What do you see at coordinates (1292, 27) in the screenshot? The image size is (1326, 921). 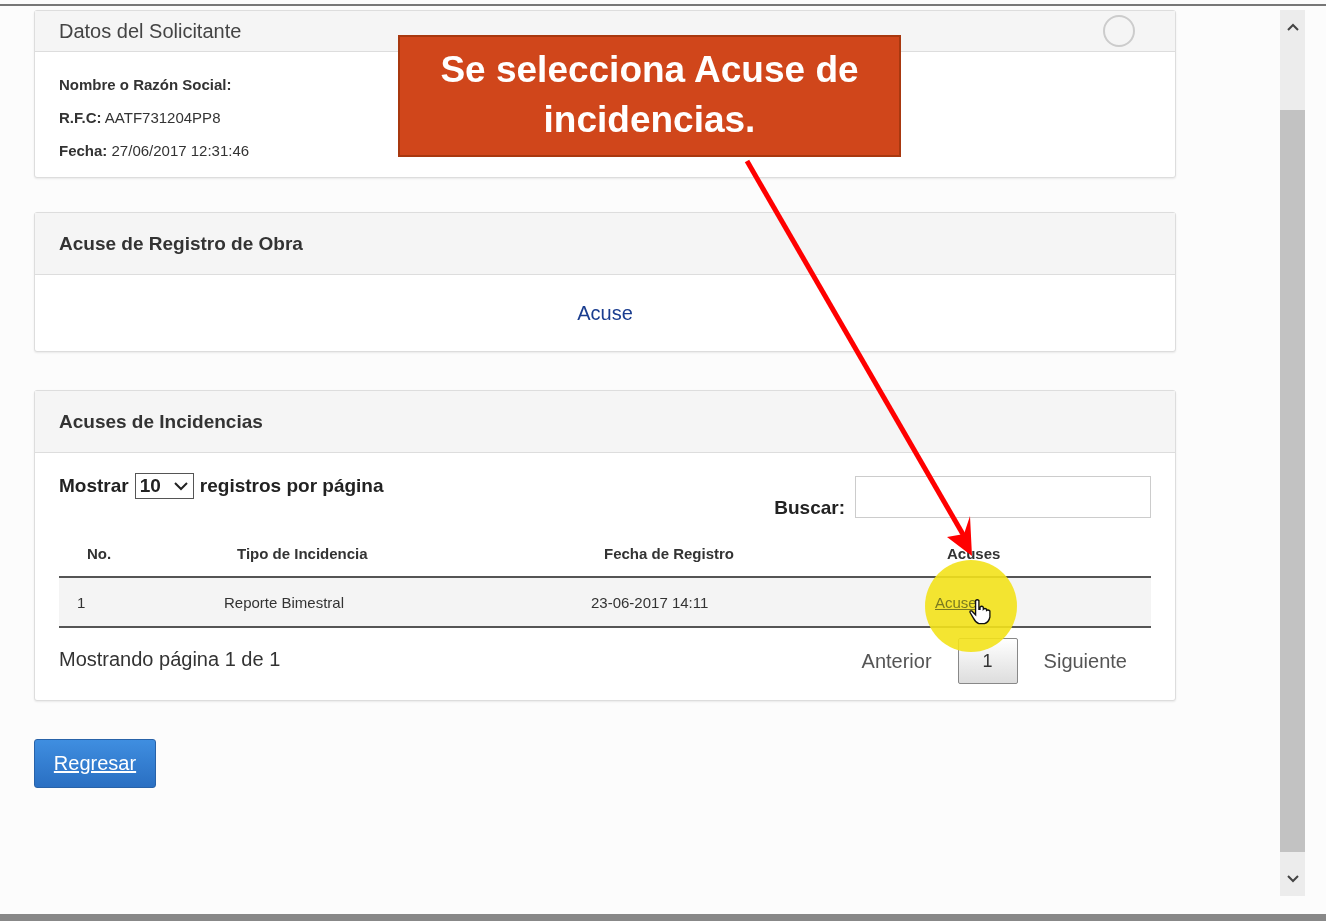 I see `scroll-up-icon` at bounding box center [1292, 27].